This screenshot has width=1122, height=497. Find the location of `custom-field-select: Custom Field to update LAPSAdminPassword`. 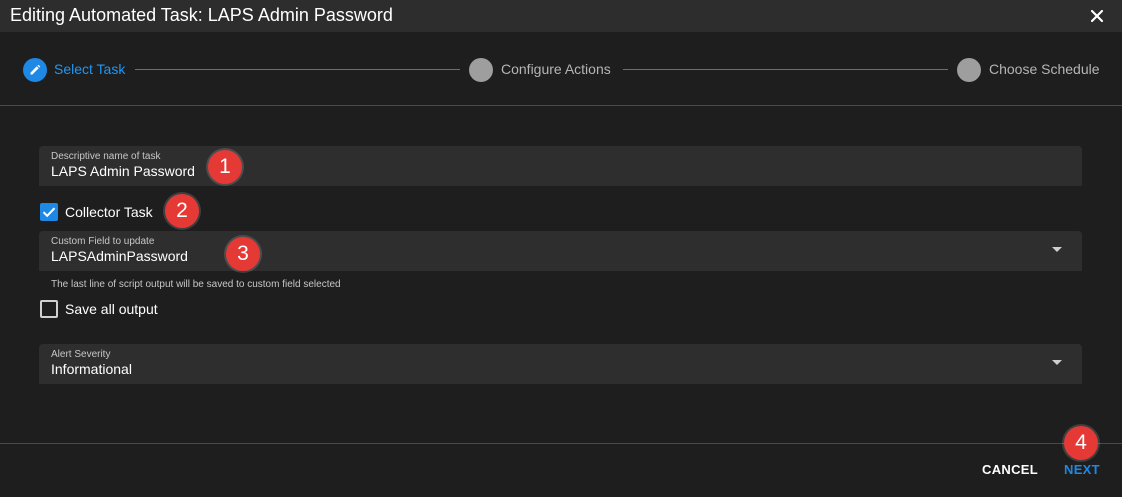

custom-field-select: Custom Field to update LAPSAdminPassword is located at coordinates (560, 251).